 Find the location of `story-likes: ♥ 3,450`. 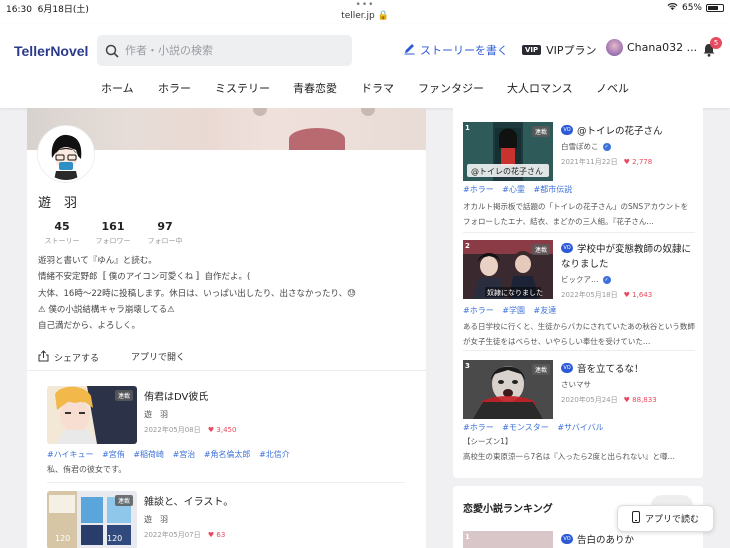

story-likes: ♥ 3,450 is located at coordinates (222, 430).